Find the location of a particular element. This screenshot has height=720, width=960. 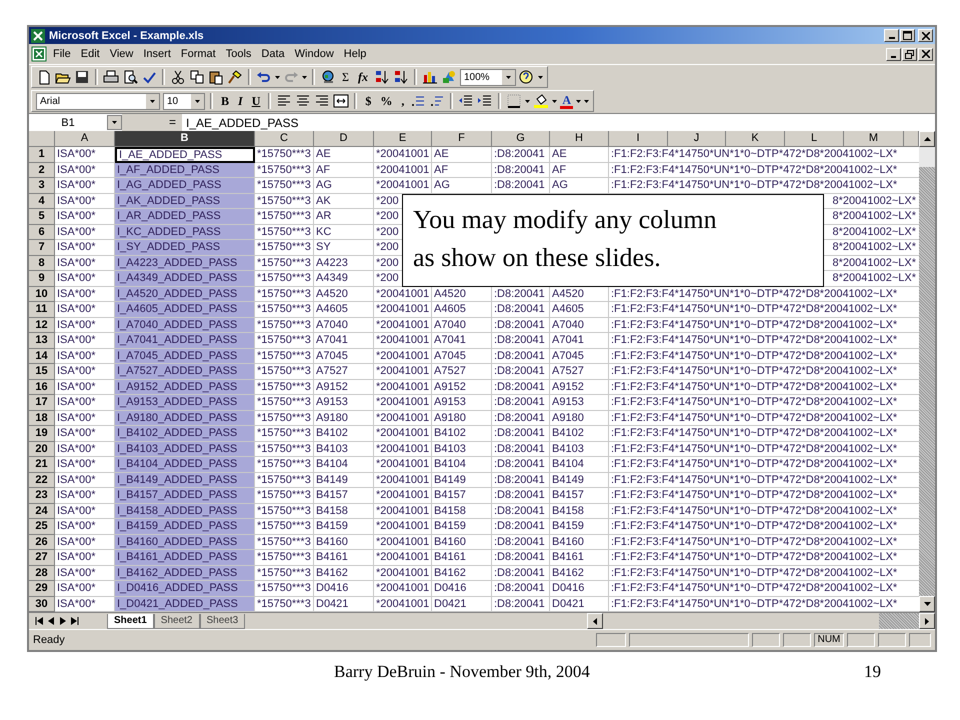

autosum-button: Σ is located at coordinates (345, 77).